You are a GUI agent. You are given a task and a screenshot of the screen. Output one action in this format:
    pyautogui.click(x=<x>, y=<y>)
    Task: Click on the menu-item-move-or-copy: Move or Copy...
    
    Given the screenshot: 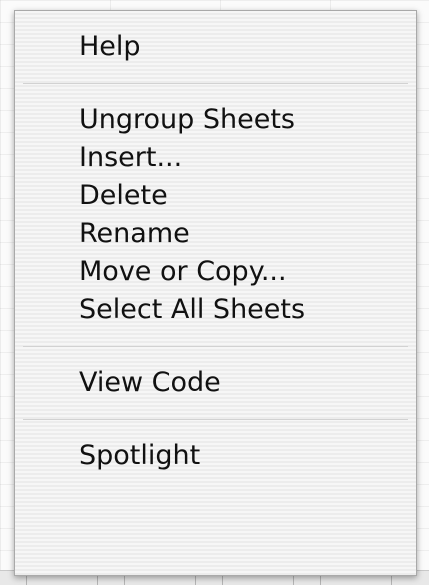 What is the action you would take?
    pyautogui.click(x=215, y=272)
    